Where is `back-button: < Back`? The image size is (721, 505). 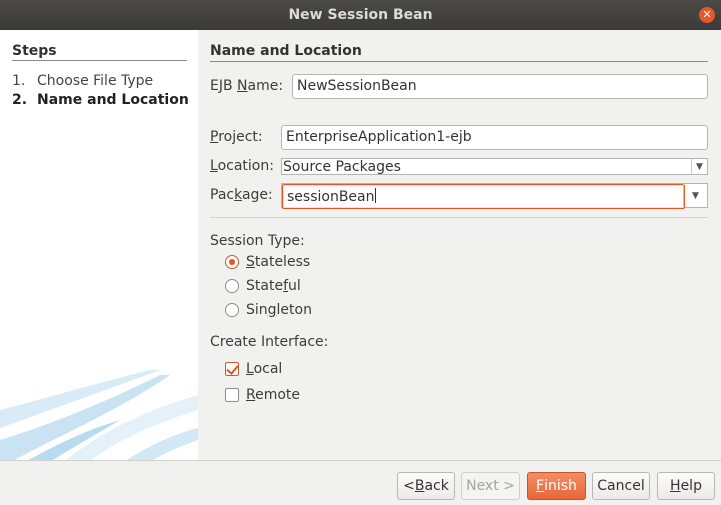
back-button: < Back is located at coordinates (426, 486).